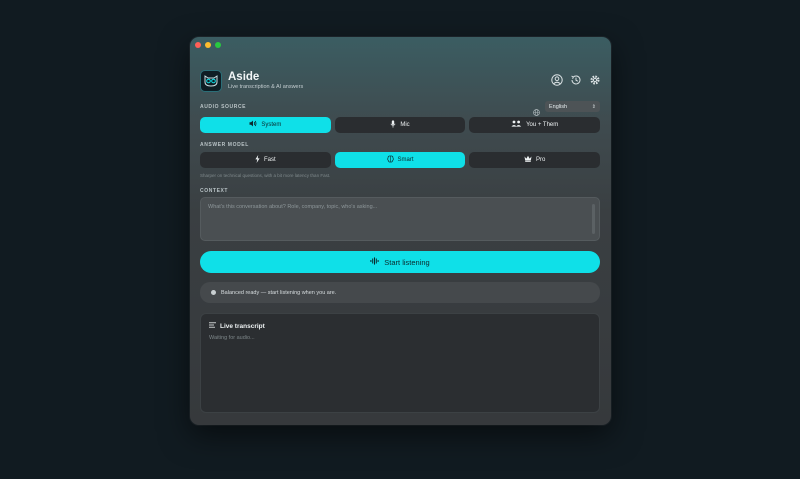 The width and height of the screenshot is (800, 479). What do you see at coordinates (214, 191) in the screenshot?
I see `context-label: CONTEXT` at bounding box center [214, 191].